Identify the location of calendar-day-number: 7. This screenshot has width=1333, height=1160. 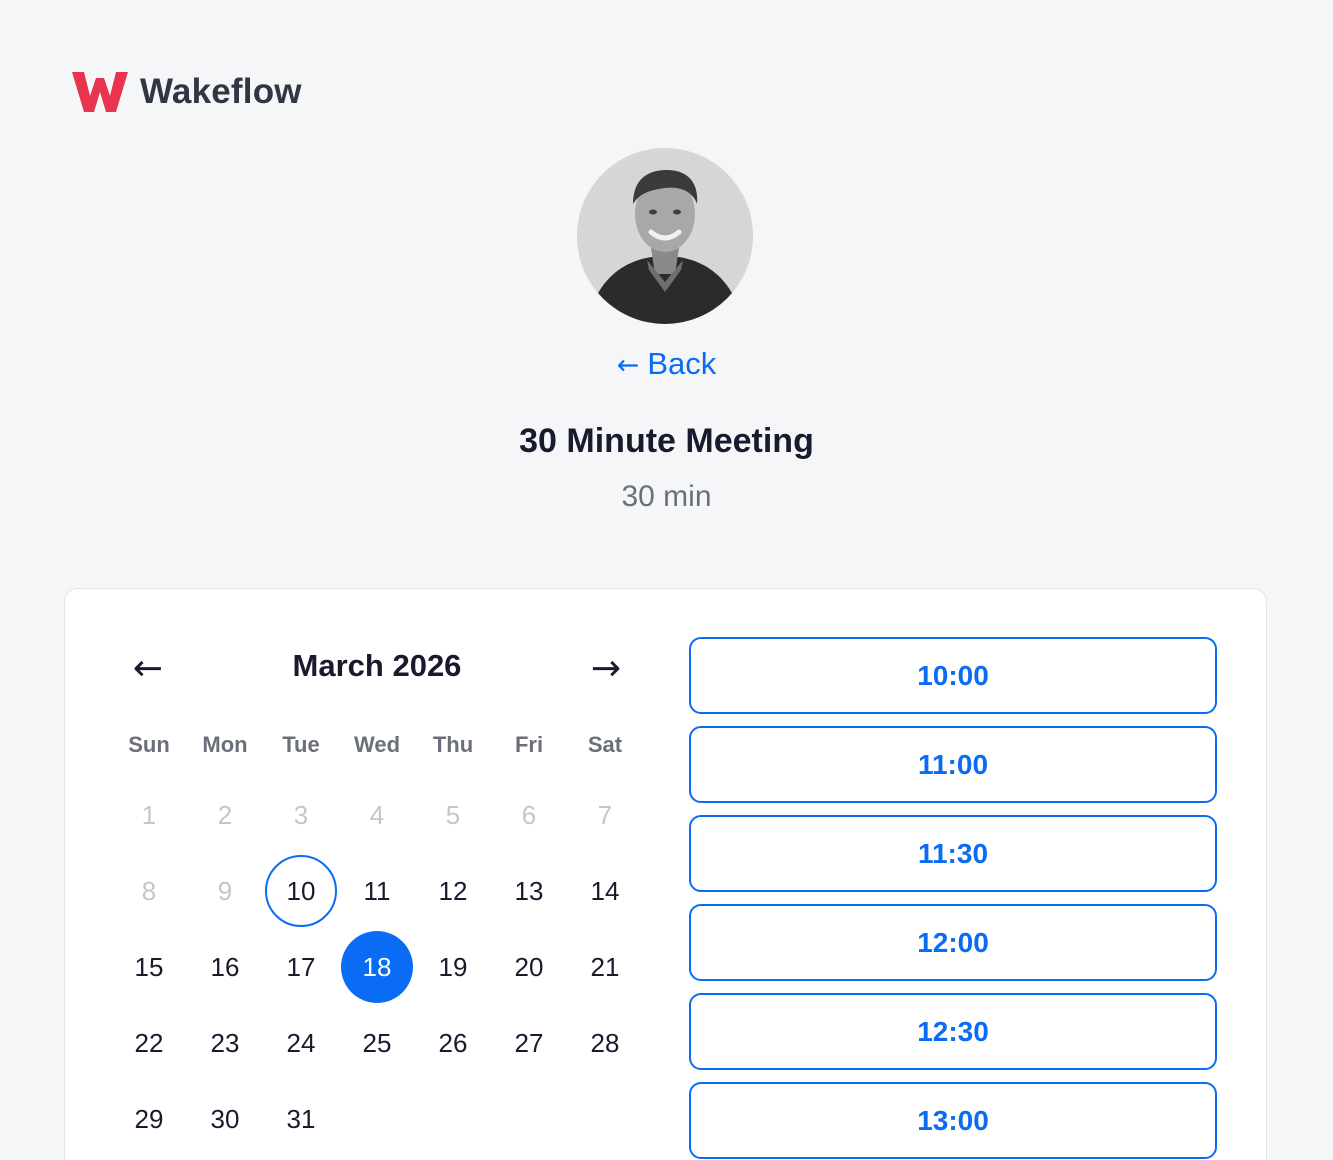
(605, 814).